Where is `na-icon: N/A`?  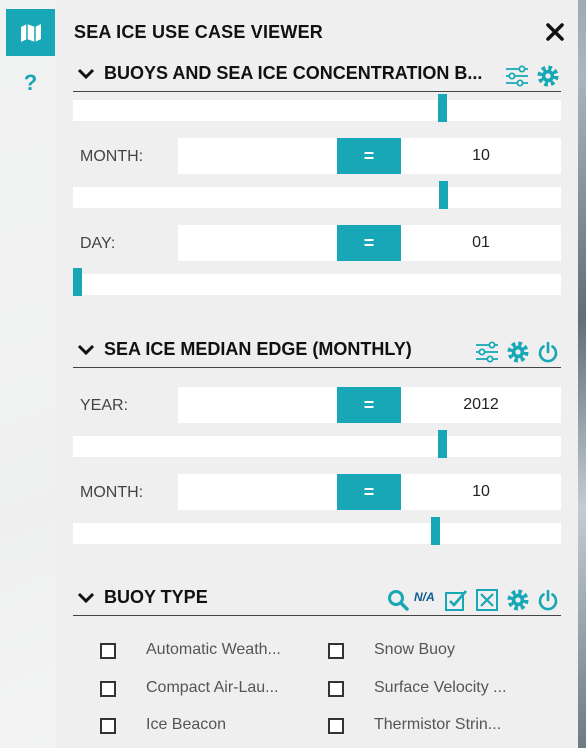 na-icon: N/A is located at coordinates (424, 597).